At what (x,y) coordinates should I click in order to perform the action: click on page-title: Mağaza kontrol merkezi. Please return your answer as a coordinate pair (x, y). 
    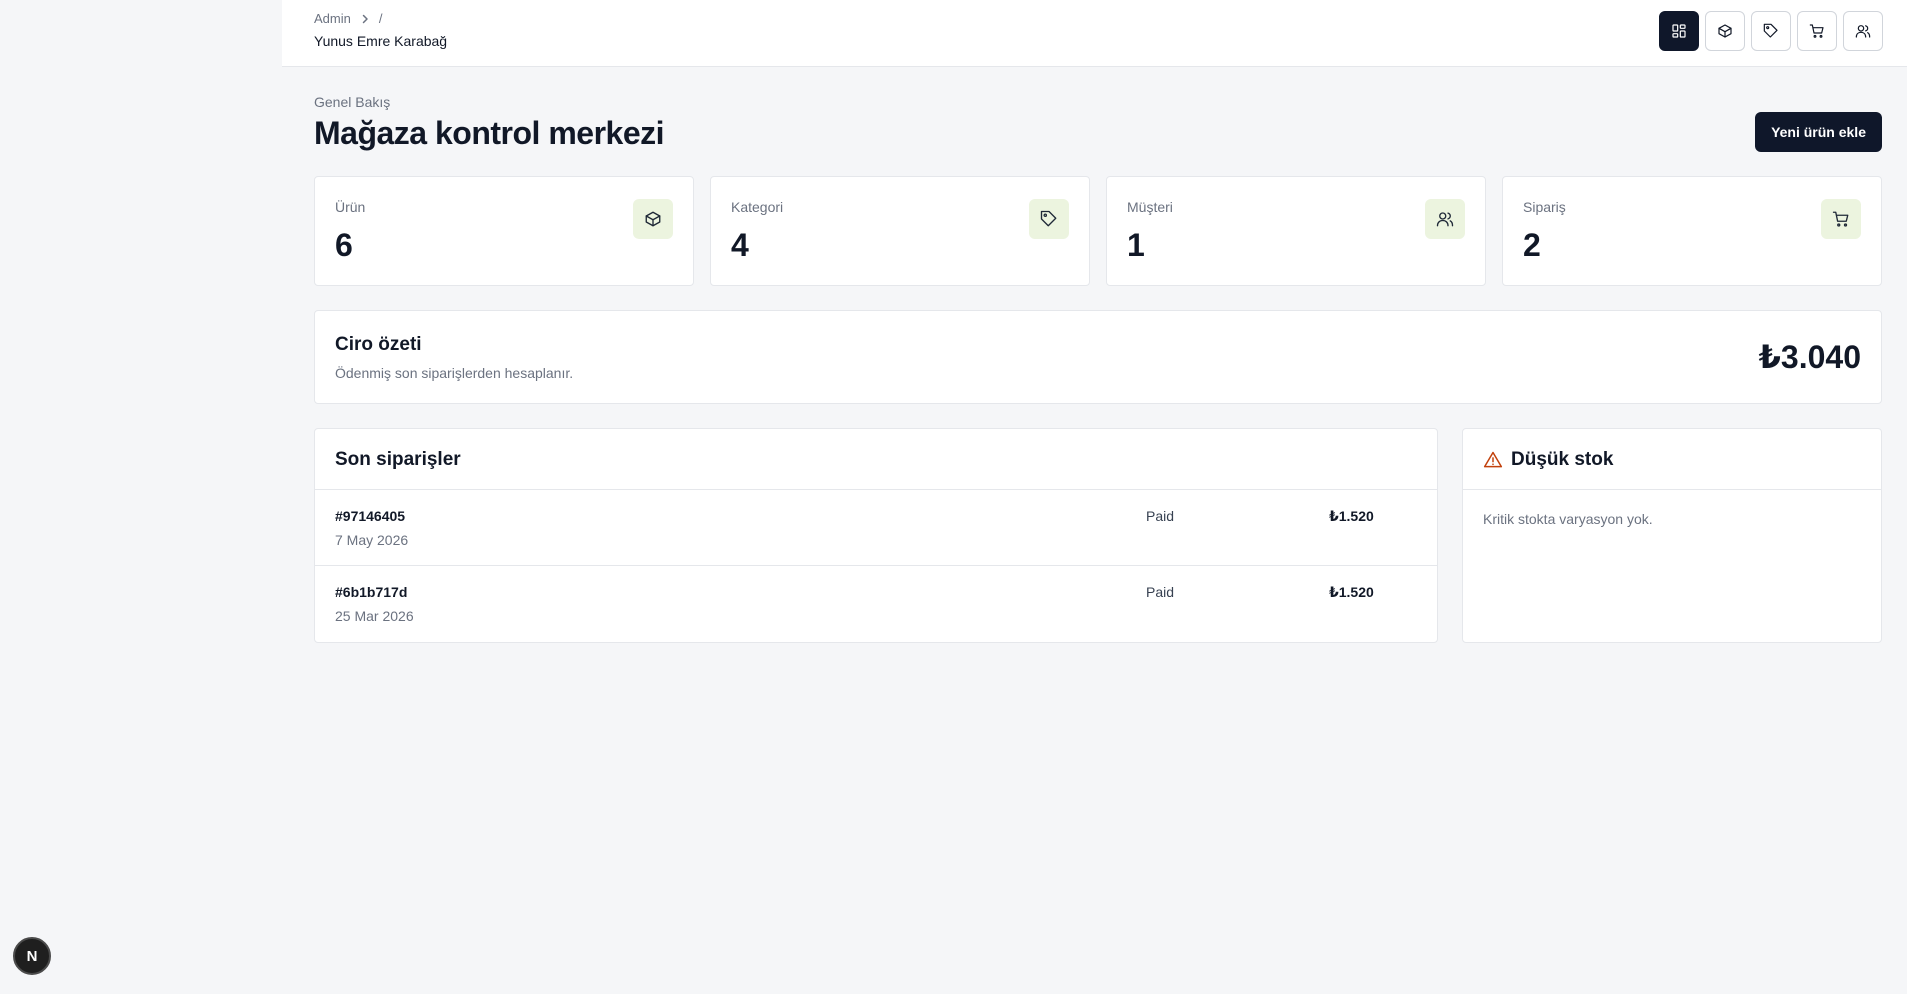
    Looking at the image, I should click on (489, 133).